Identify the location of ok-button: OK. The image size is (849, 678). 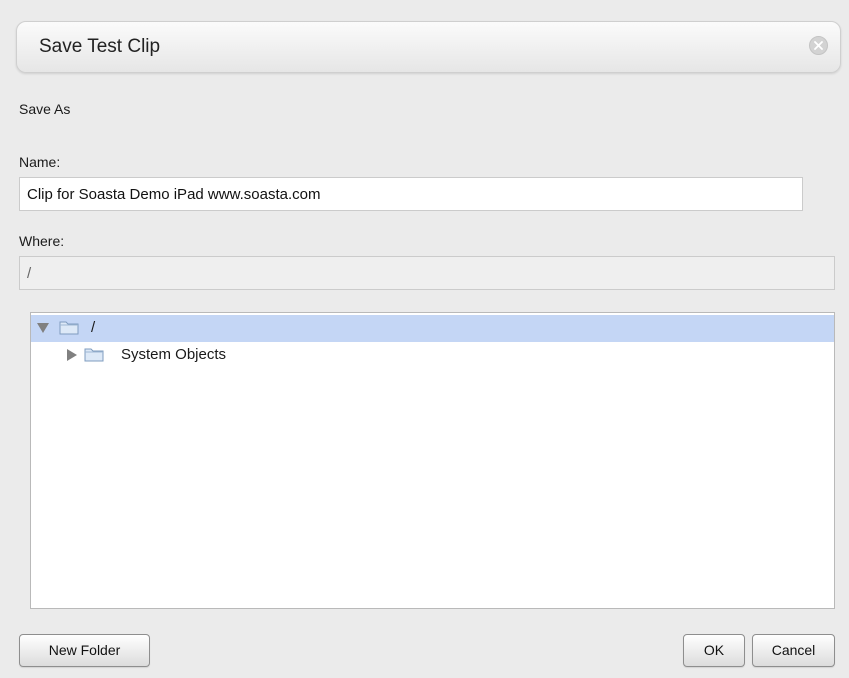
(714, 650).